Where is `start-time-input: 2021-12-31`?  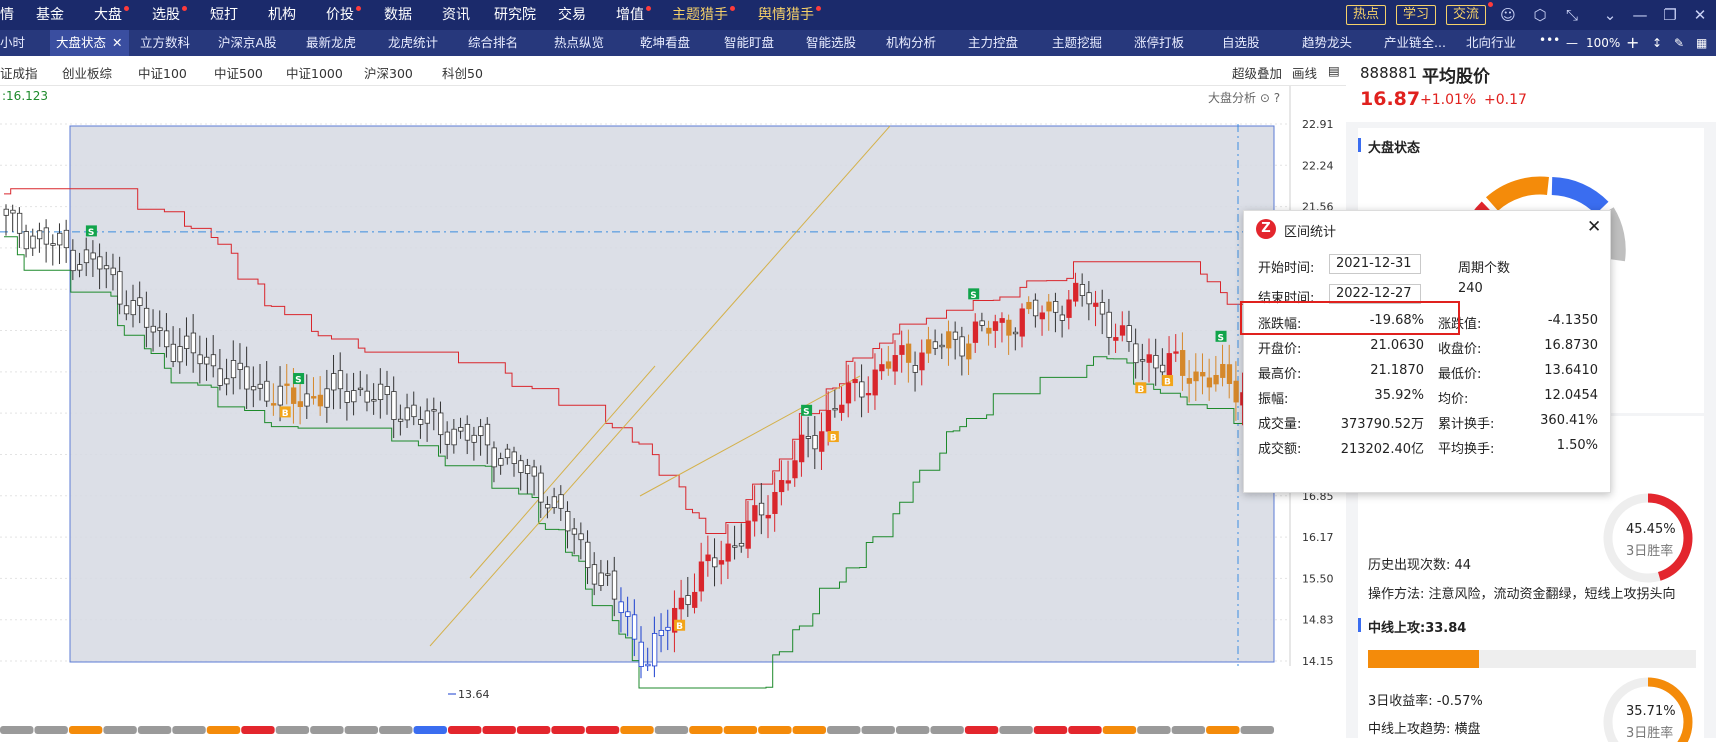
start-time-input: 2021-12-31 is located at coordinates (1375, 264).